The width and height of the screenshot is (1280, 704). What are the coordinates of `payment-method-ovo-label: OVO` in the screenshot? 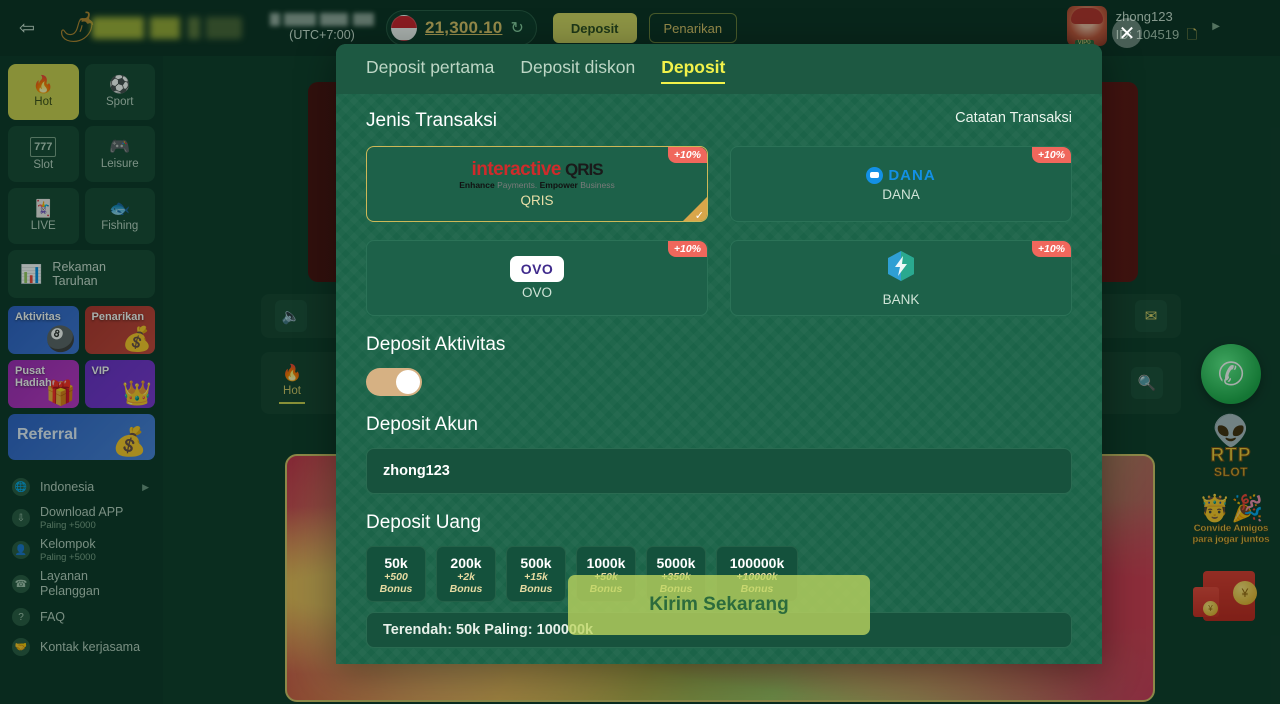 It's located at (536, 292).